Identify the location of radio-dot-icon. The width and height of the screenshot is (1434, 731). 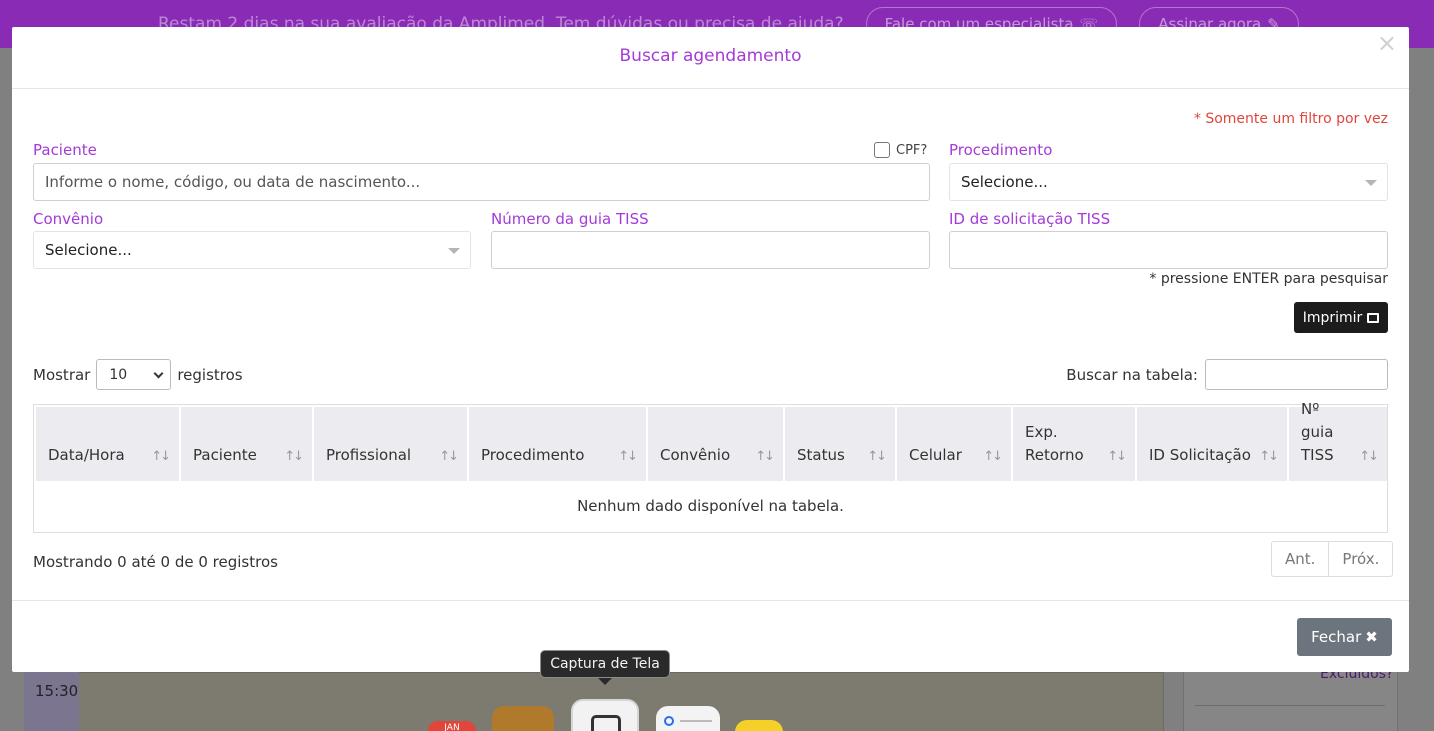
(669, 721).